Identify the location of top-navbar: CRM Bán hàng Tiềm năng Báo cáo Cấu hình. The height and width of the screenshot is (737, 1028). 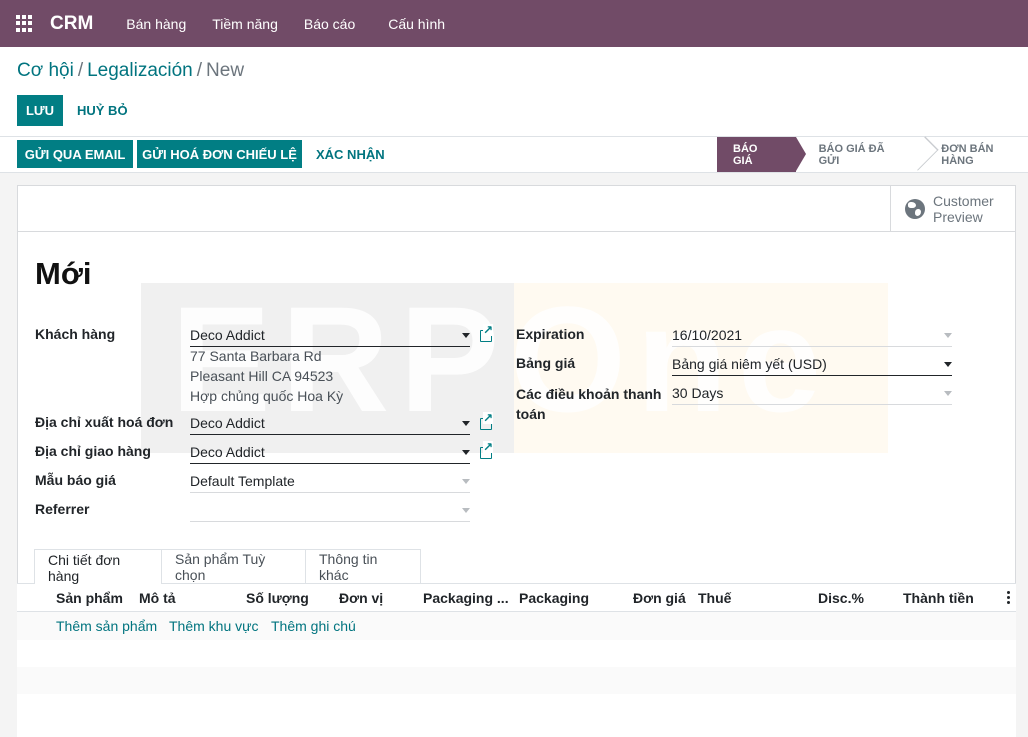
(514, 23).